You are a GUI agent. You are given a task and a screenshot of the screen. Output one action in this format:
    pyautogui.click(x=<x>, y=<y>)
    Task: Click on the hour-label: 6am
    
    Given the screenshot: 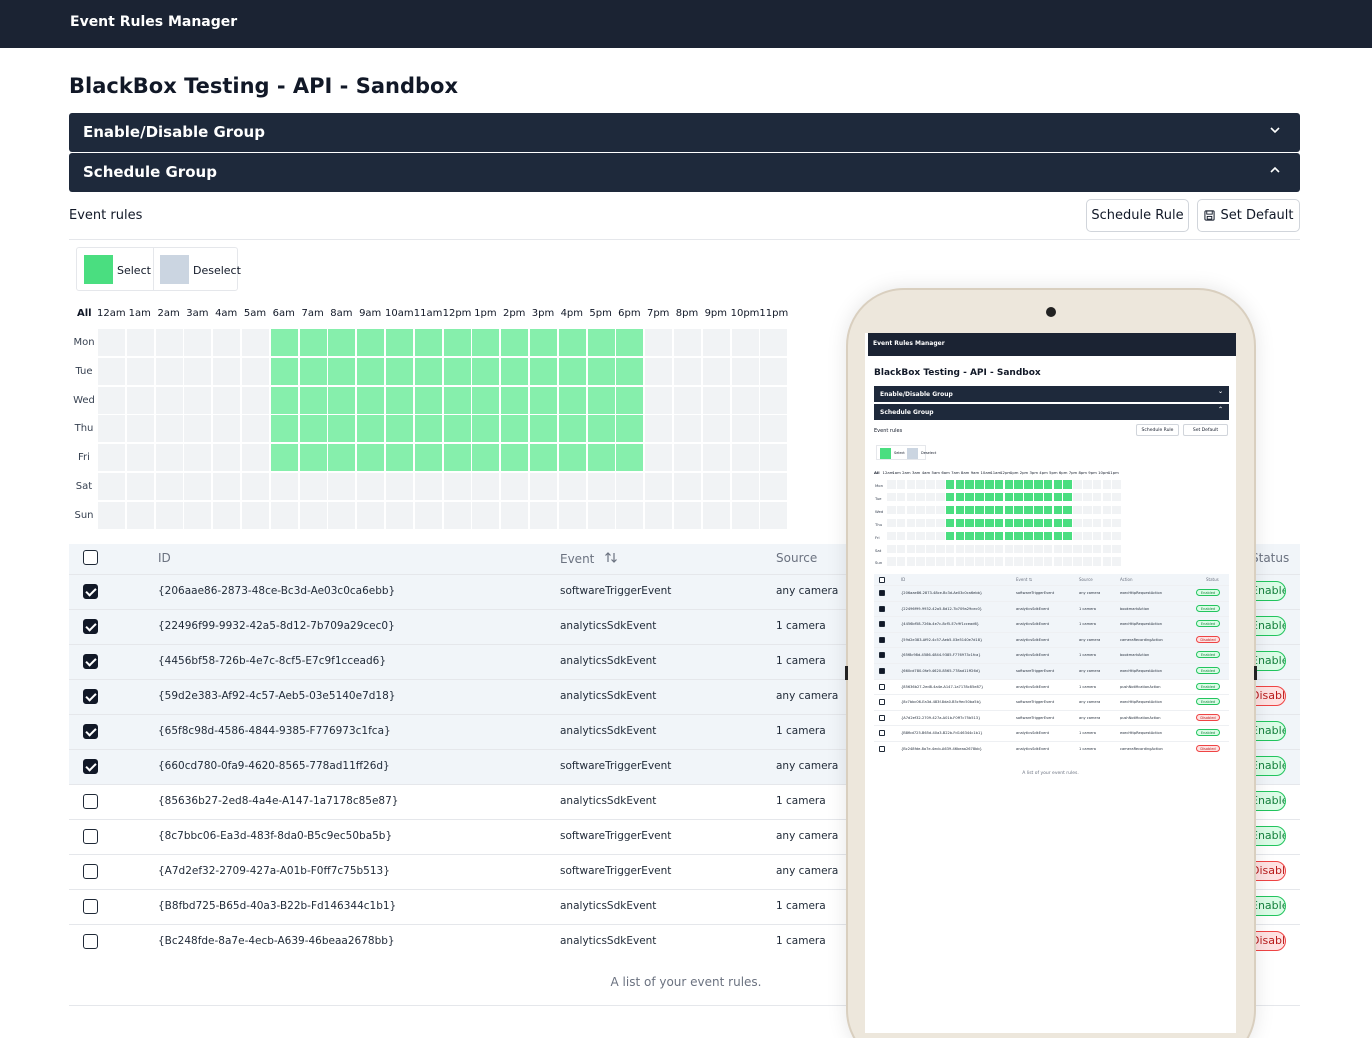 What is the action you would take?
    pyautogui.click(x=284, y=313)
    